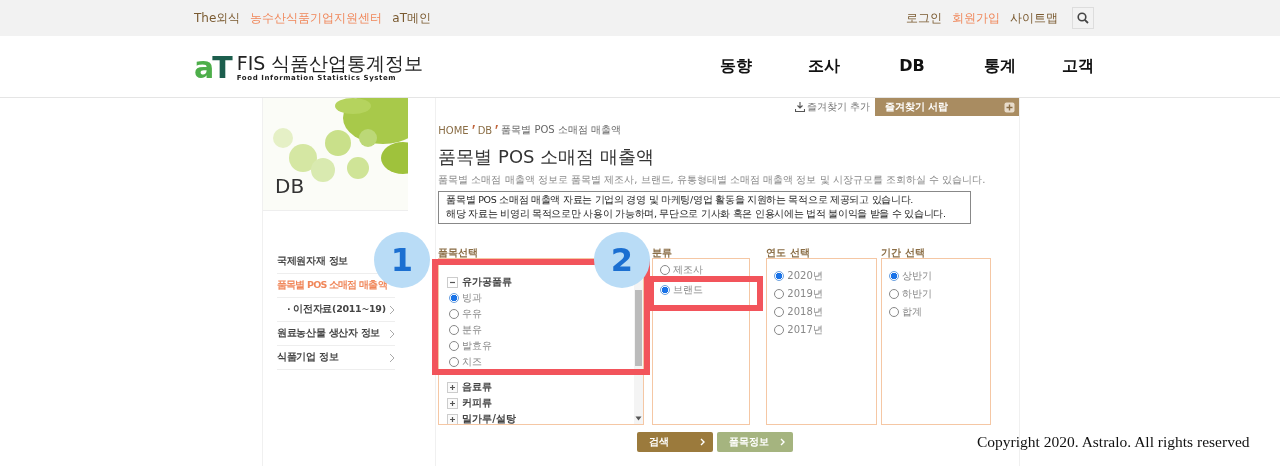 Image resolution: width=1280 pixels, height=466 pixels. What do you see at coordinates (561, 130) in the screenshot?
I see `breadcrumb-link: 품목별 POS 소매점 매출액` at bounding box center [561, 130].